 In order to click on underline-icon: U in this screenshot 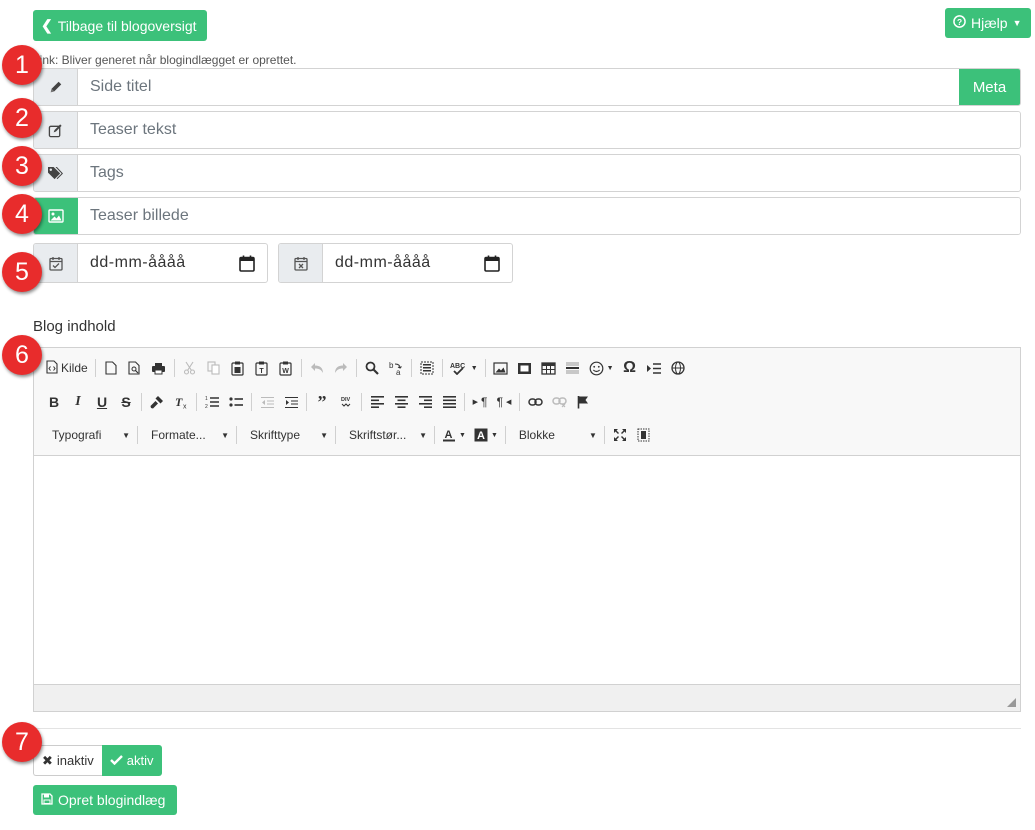, I will do `click(102, 402)`.